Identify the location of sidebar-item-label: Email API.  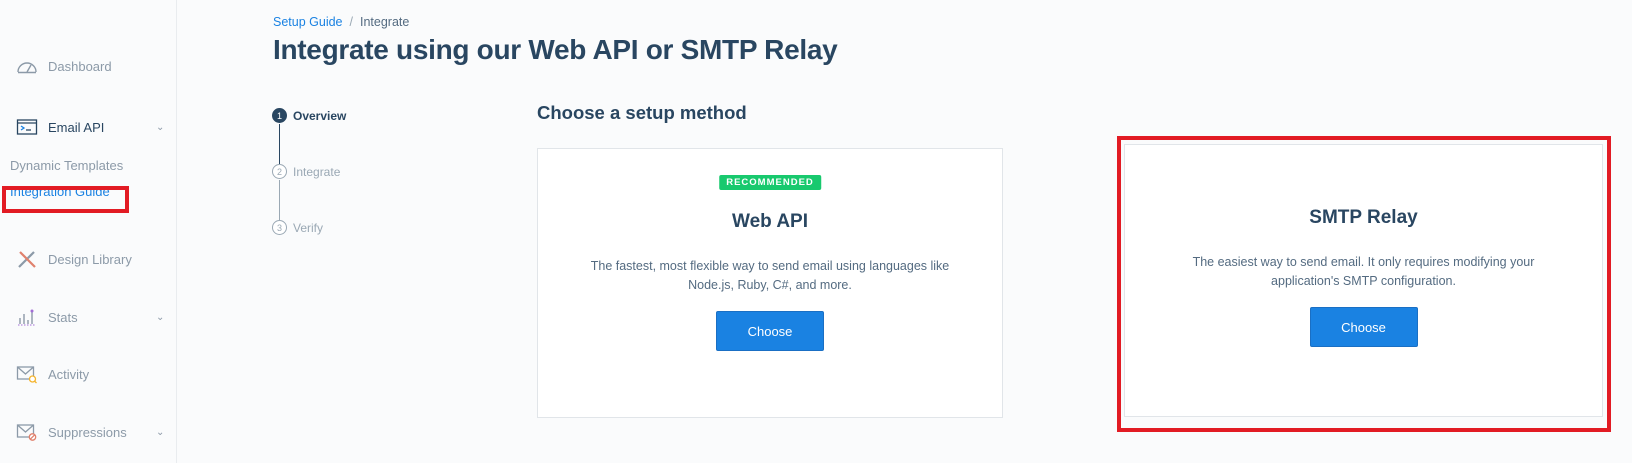
(76, 127).